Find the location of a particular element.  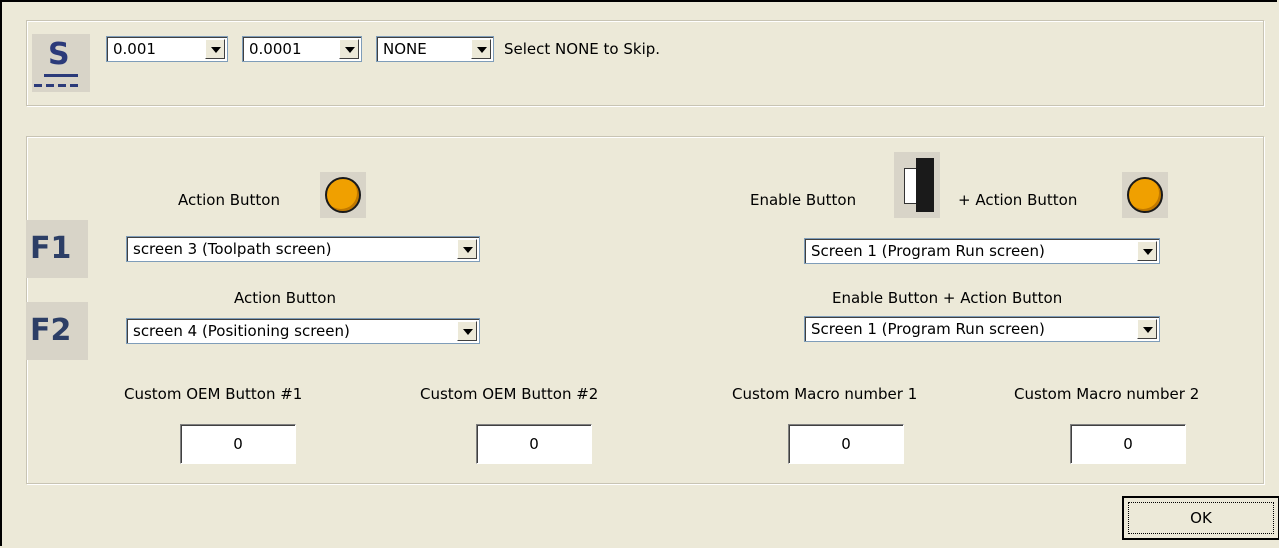

f1-plus-action-label: + Action Button is located at coordinates (1018, 200).